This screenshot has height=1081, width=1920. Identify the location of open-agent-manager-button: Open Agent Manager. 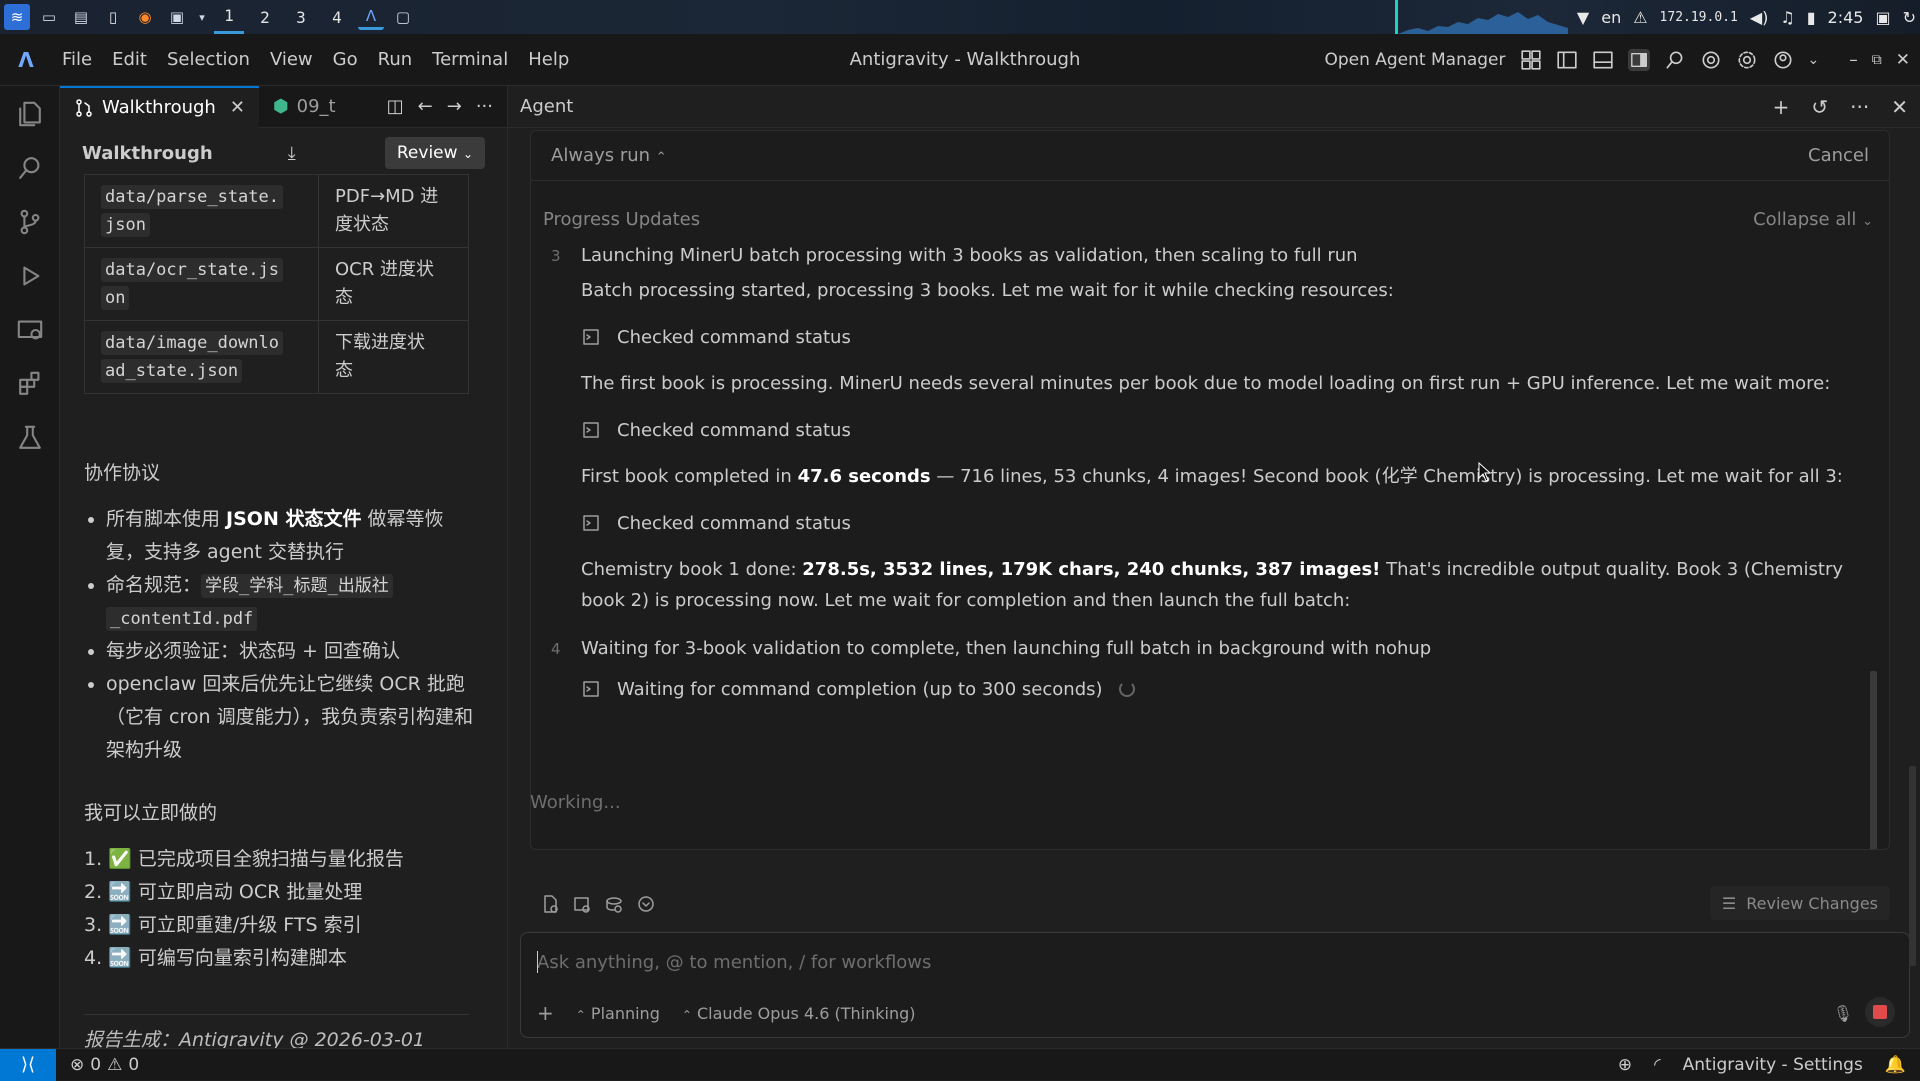
(1414, 60).